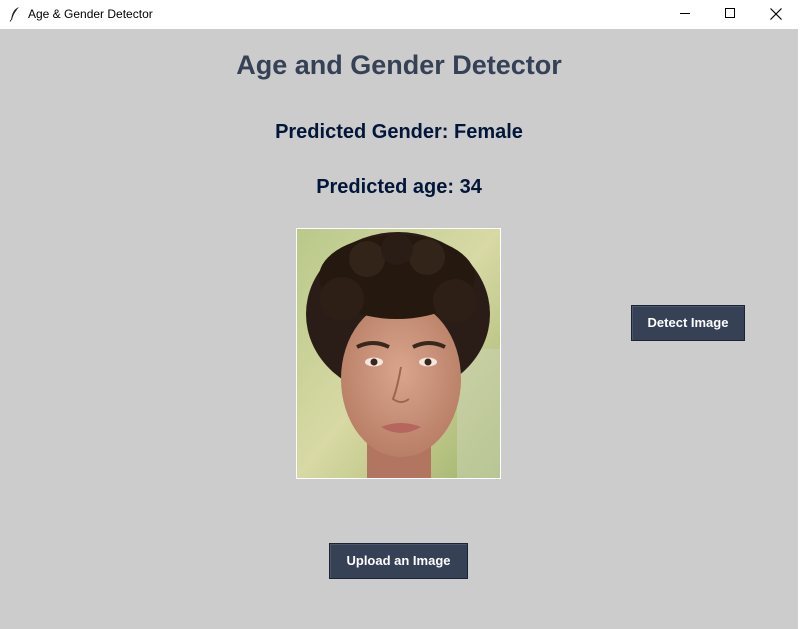 The width and height of the screenshot is (800, 629). Describe the element at coordinates (399, 132) in the screenshot. I see `predicted-gender-label: Predicted Gender: Female` at that location.